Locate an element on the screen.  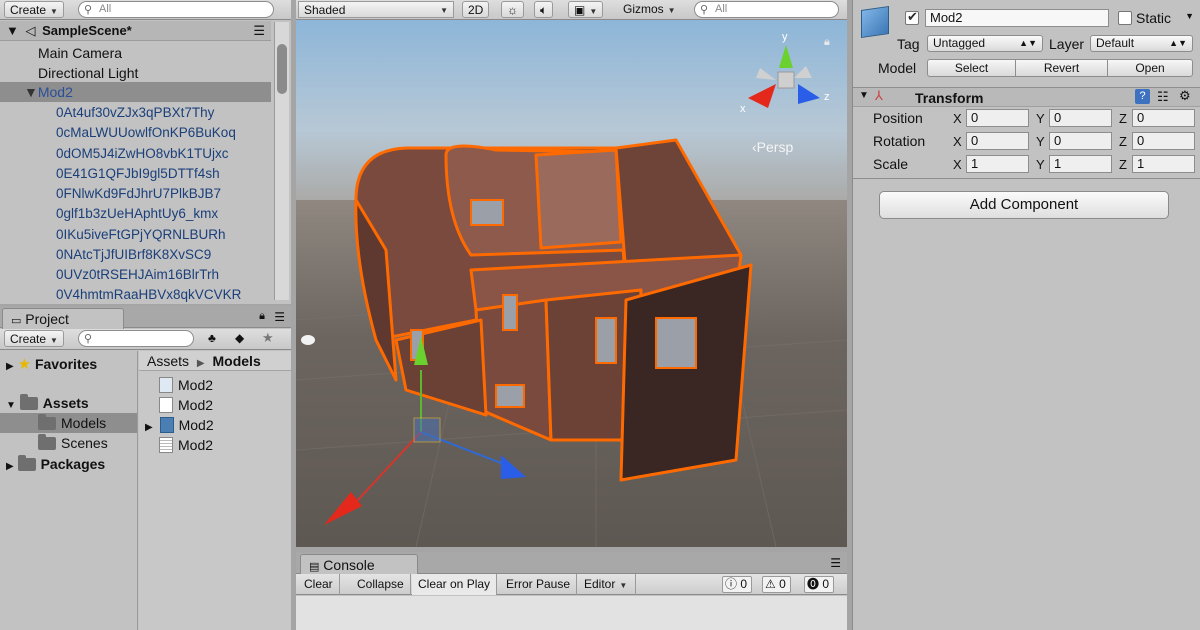
gizmo-x-cone is located at coordinates (762, 96).